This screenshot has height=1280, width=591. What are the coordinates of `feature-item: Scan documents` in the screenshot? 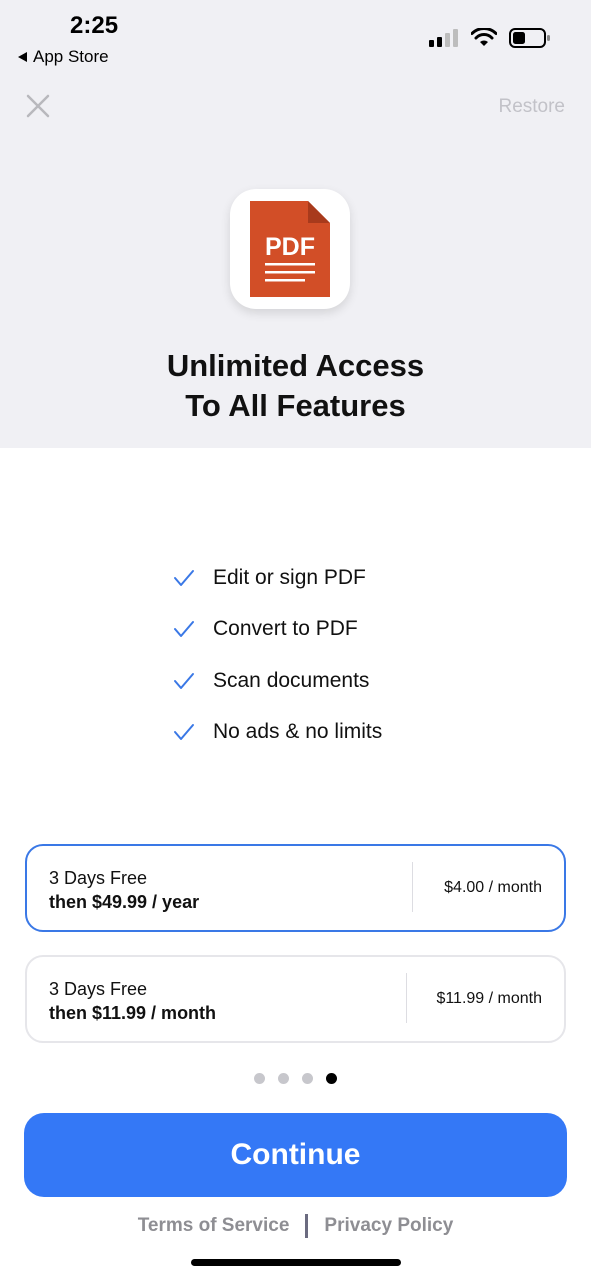 It's located at (277, 681).